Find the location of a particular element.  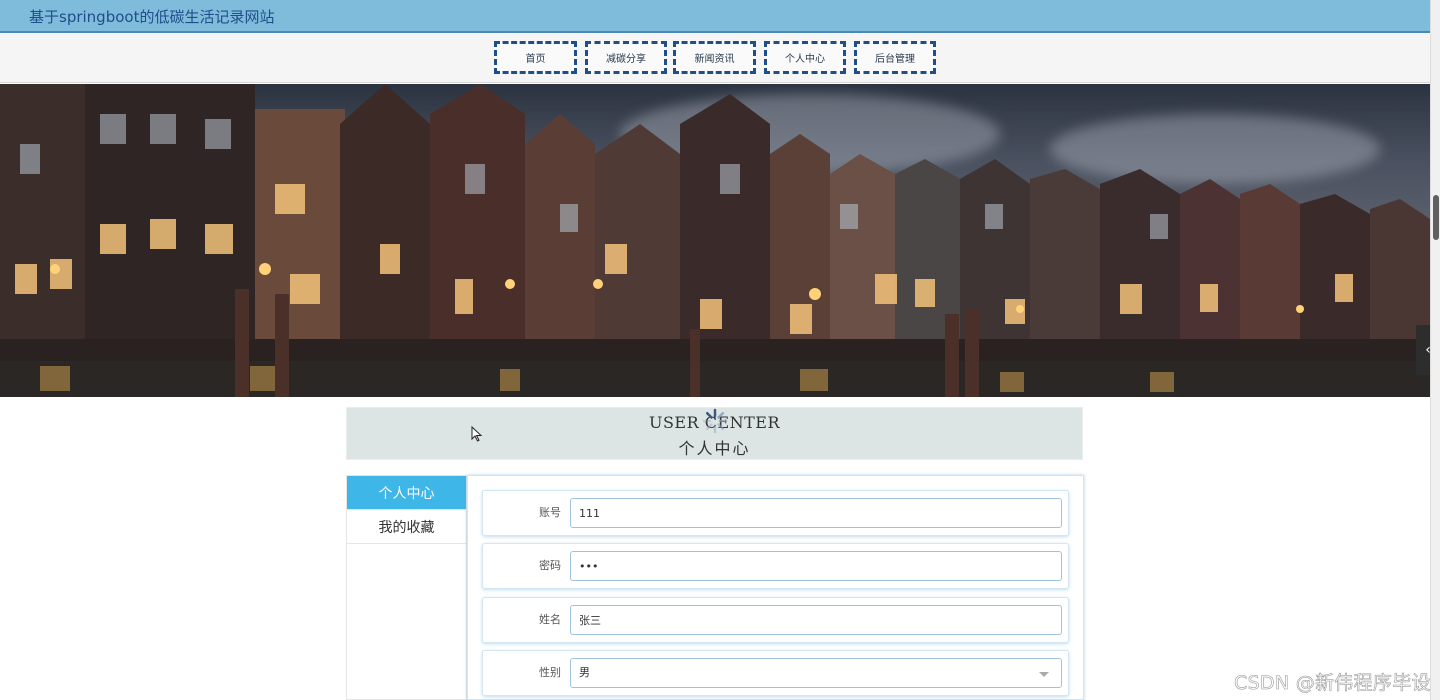

nav-item-personal-center: 个人中心 is located at coordinates (805, 57).